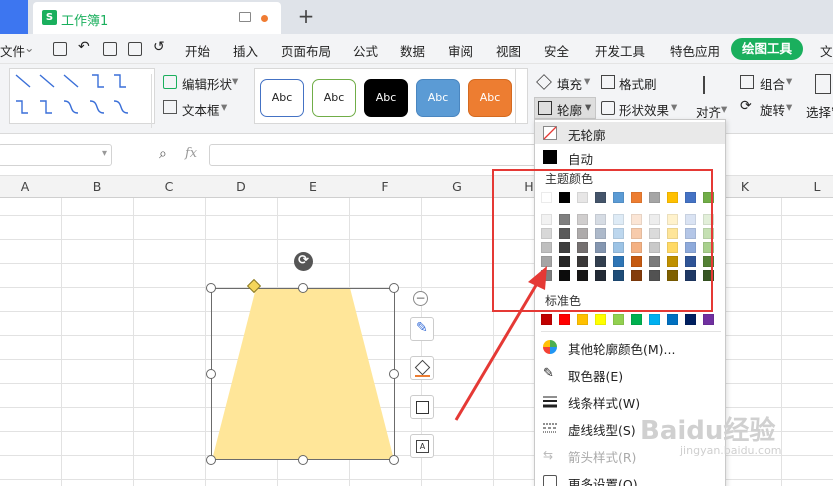 This screenshot has height=486, width=833. Describe the element at coordinates (630, 133) in the screenshot. I see `no-outline-option: 无轮廓` at that location.